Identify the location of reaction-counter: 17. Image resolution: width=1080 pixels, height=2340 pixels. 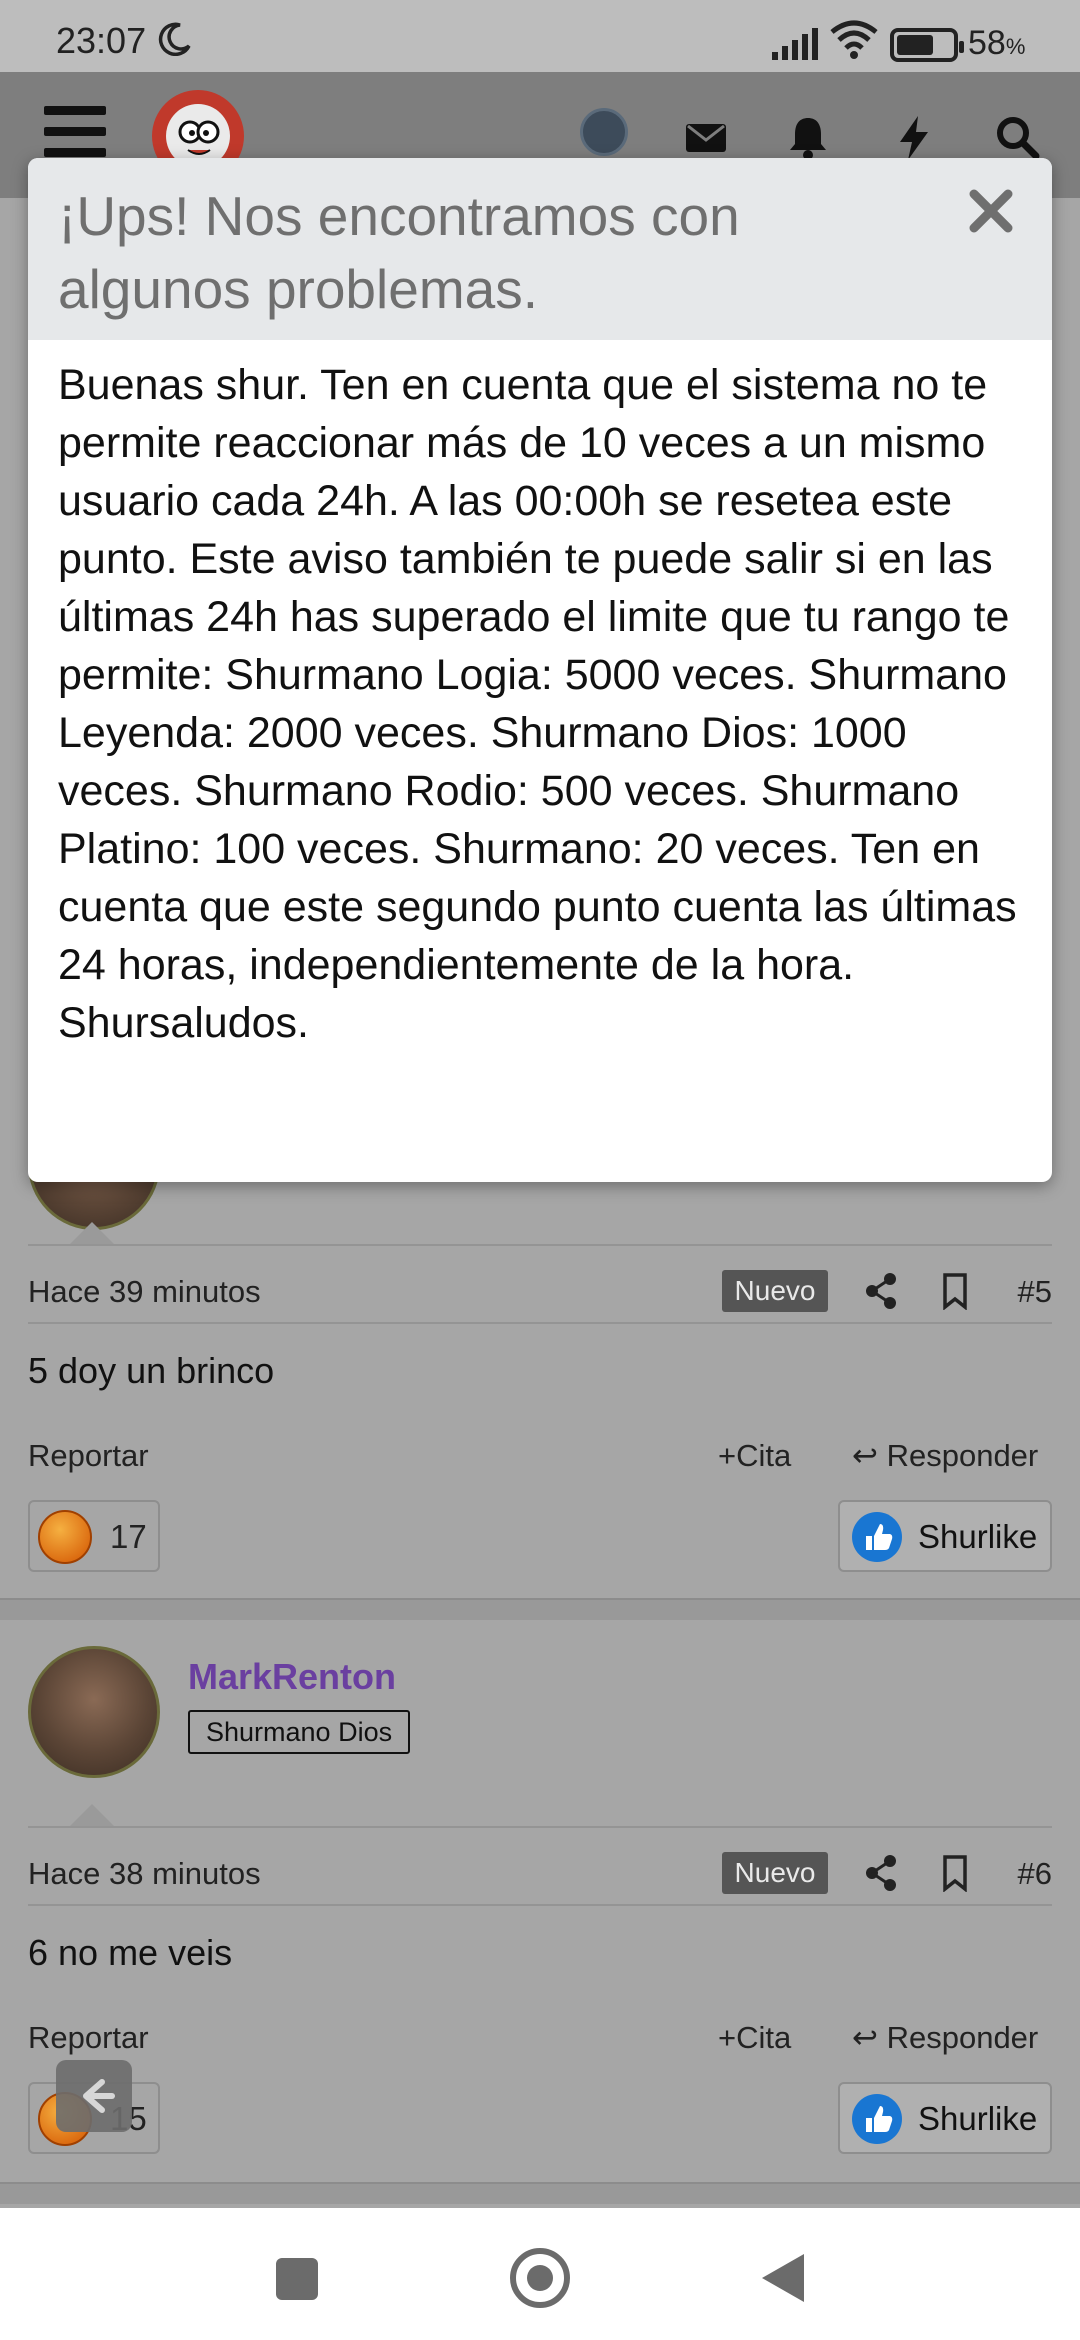
(94, 1536).